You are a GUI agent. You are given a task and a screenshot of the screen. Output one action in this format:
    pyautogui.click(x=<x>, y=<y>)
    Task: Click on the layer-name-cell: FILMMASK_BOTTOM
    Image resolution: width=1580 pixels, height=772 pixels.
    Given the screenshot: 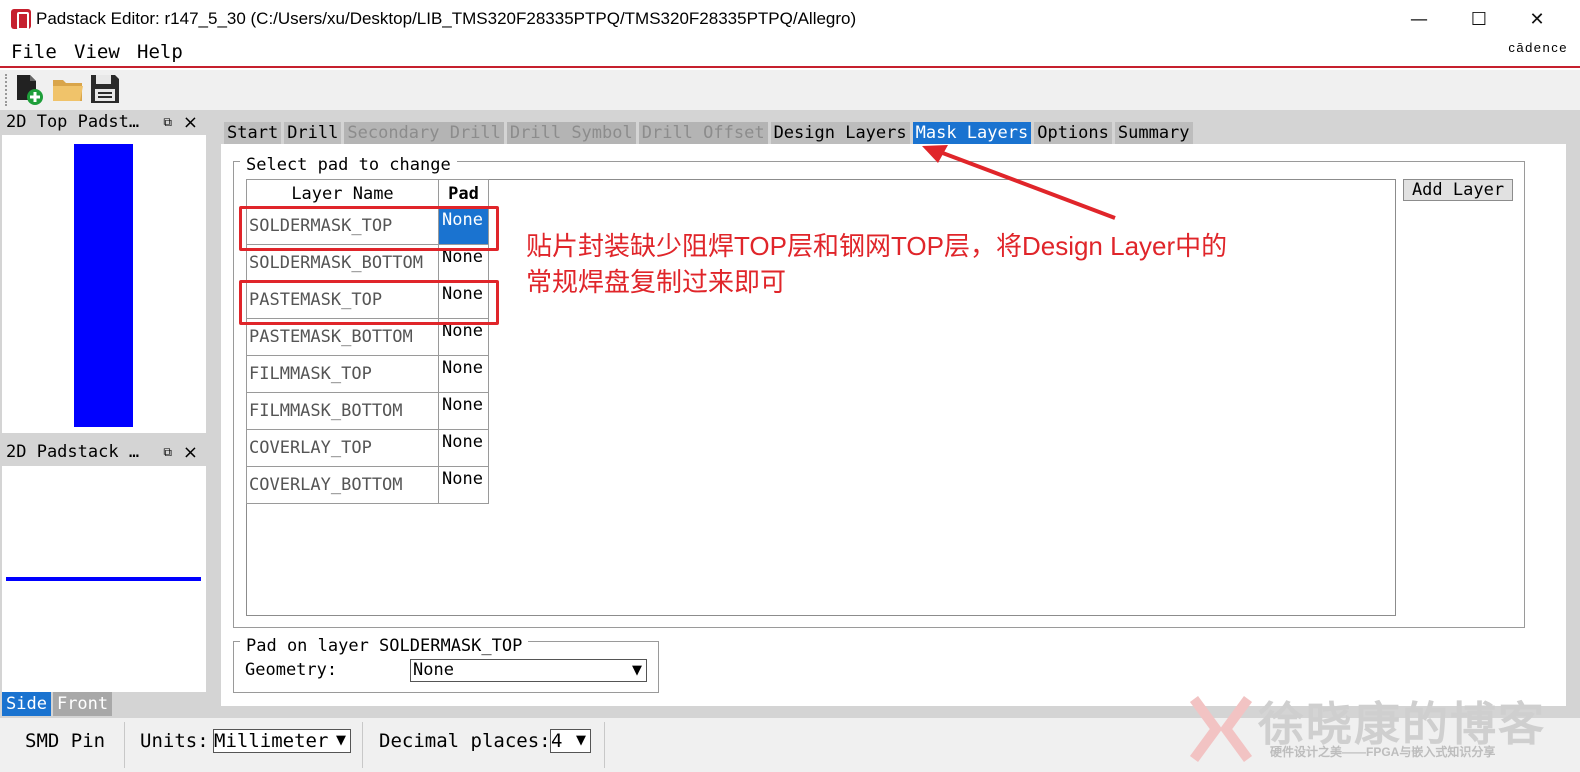 What is the action you would take?
    pyautogui.click(x=342, y=411)
    